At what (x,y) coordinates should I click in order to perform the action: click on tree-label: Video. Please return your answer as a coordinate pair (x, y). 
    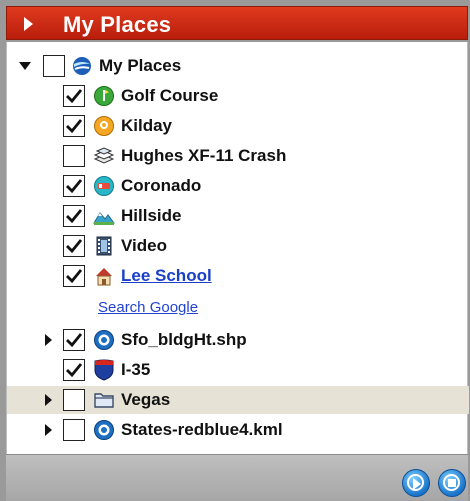
    Looking at the image, I should click on (144, 245).